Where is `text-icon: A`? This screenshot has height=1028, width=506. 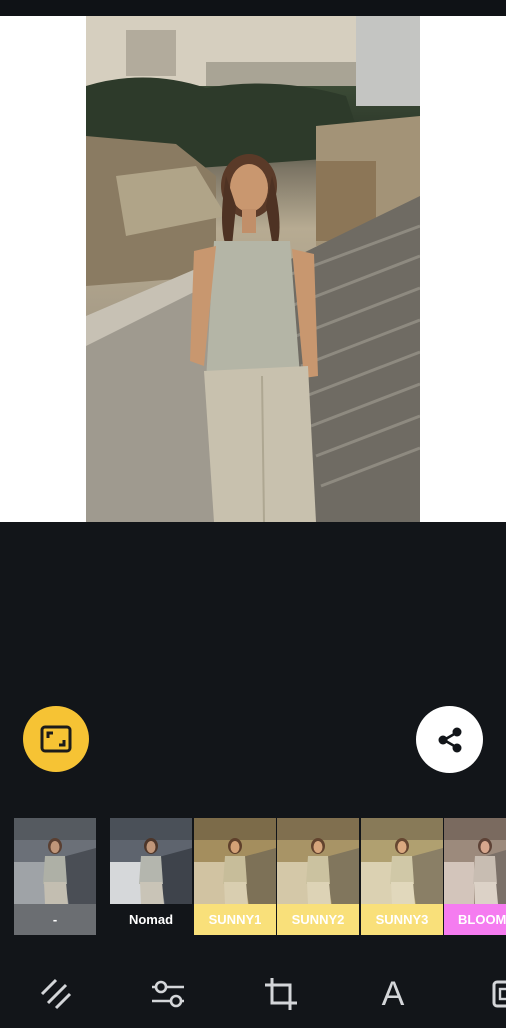
text-icon: A is located at coordinates (393, 993).